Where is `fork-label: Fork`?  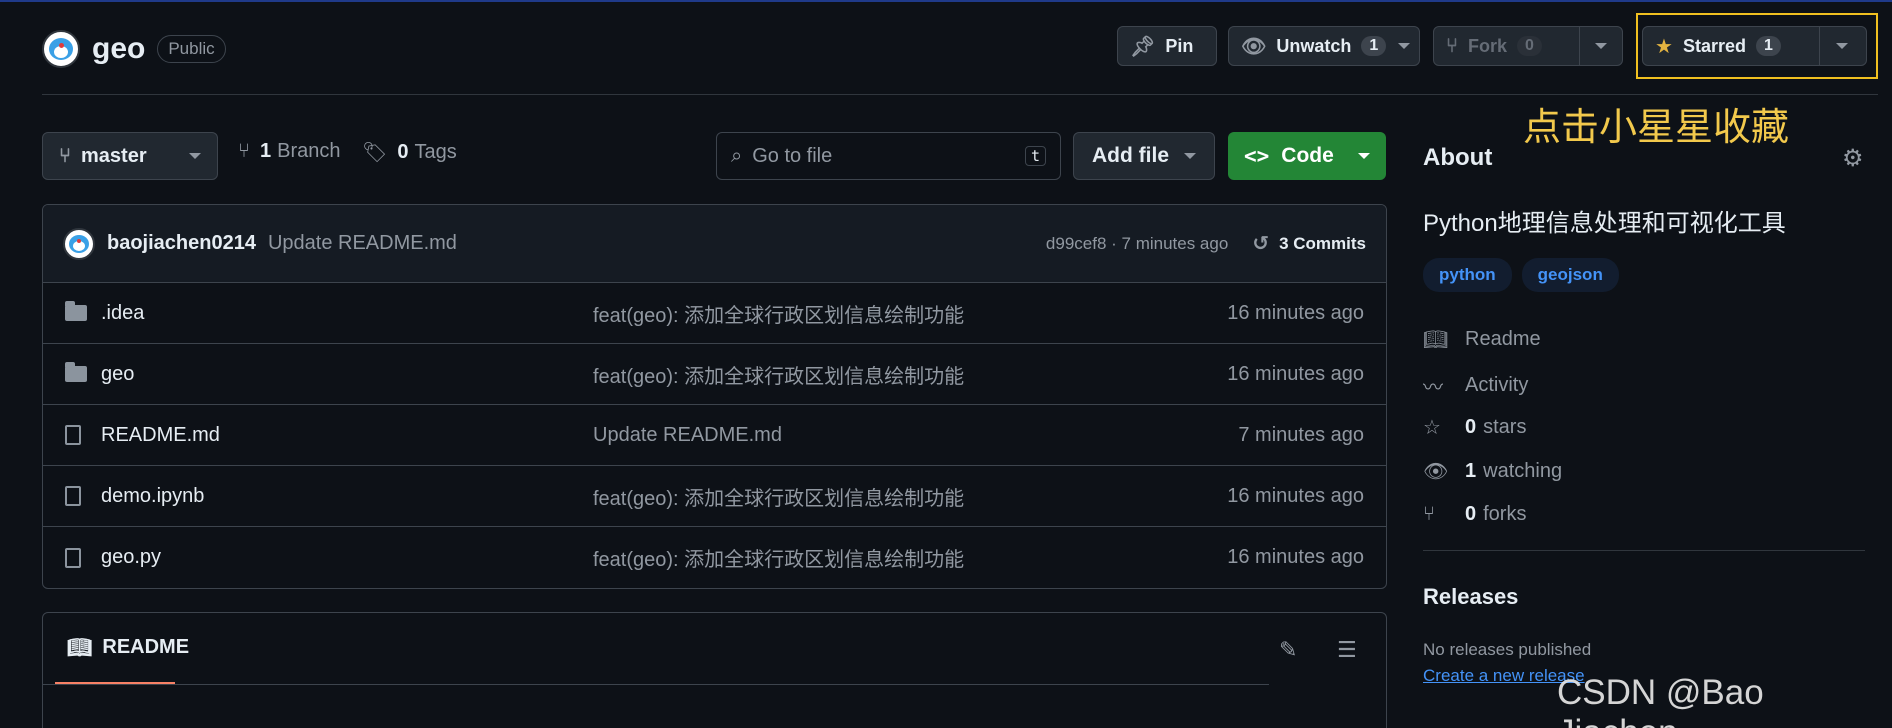
fork-label: Fork is located at coordinates (1488, 45).